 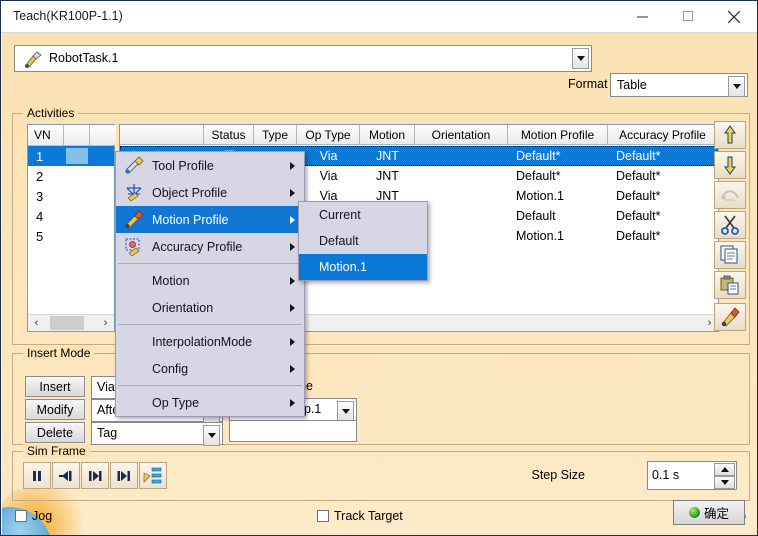 What do you see at coordinates (162, 135) in the screenshot?
I see `column-header-name` at bounding box center [162, 135].